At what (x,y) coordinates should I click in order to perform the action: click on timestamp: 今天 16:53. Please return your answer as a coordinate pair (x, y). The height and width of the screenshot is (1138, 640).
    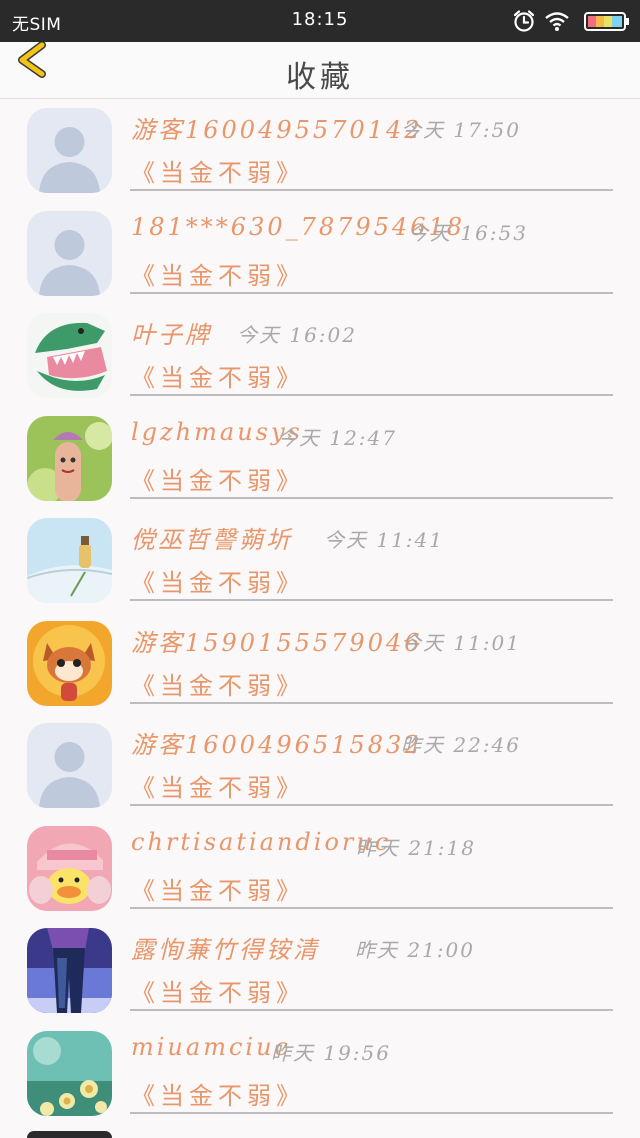
    Looking at the image, I should click on (468, 232).